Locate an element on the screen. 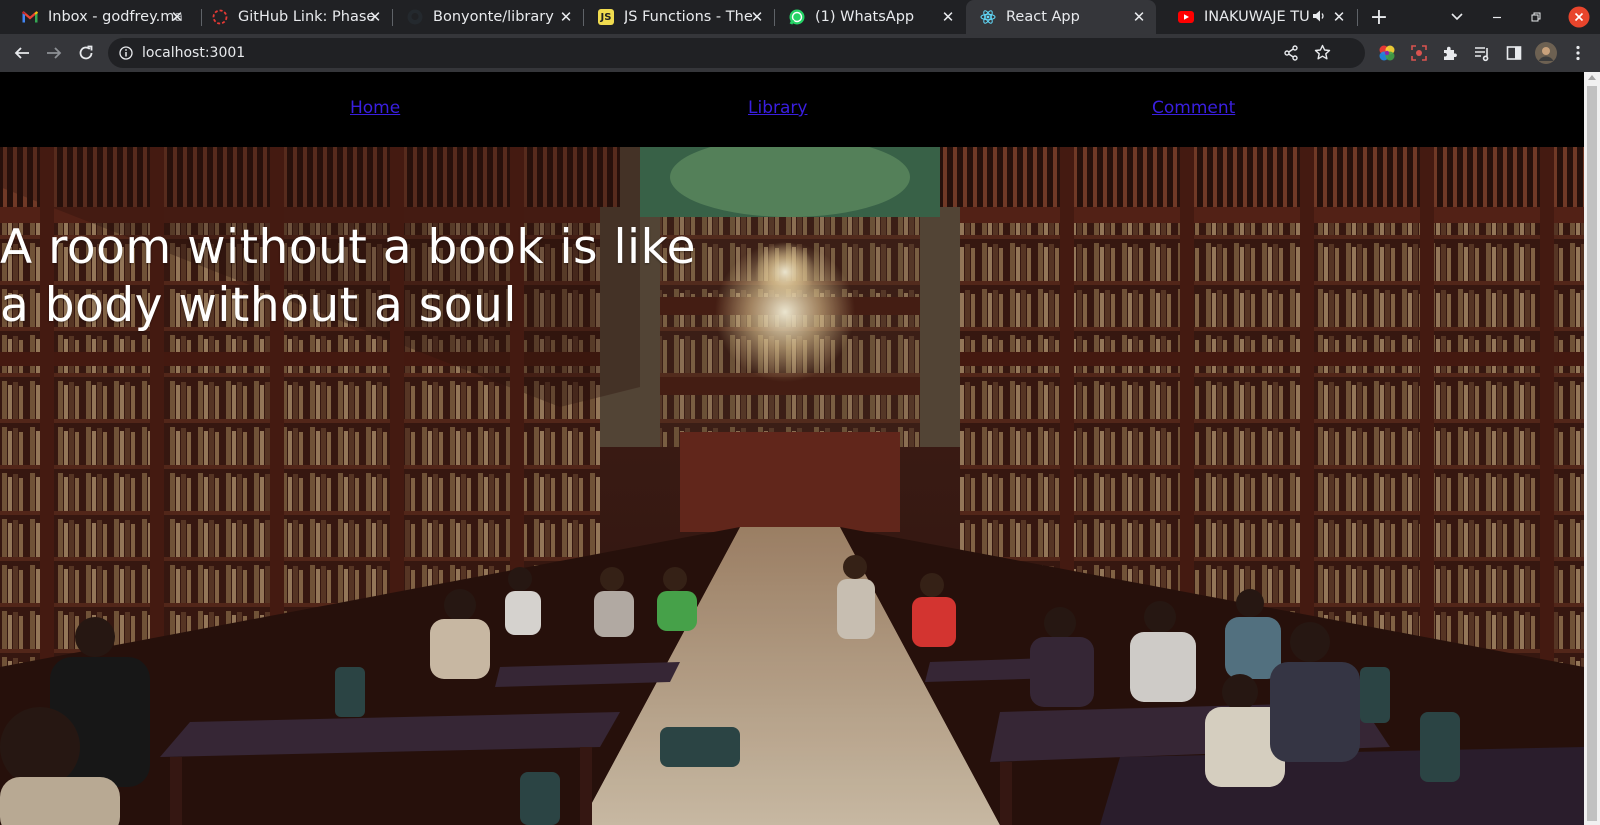 This screenshot has height=825, width=1600. reload-button is located at coordinates (86, 53).